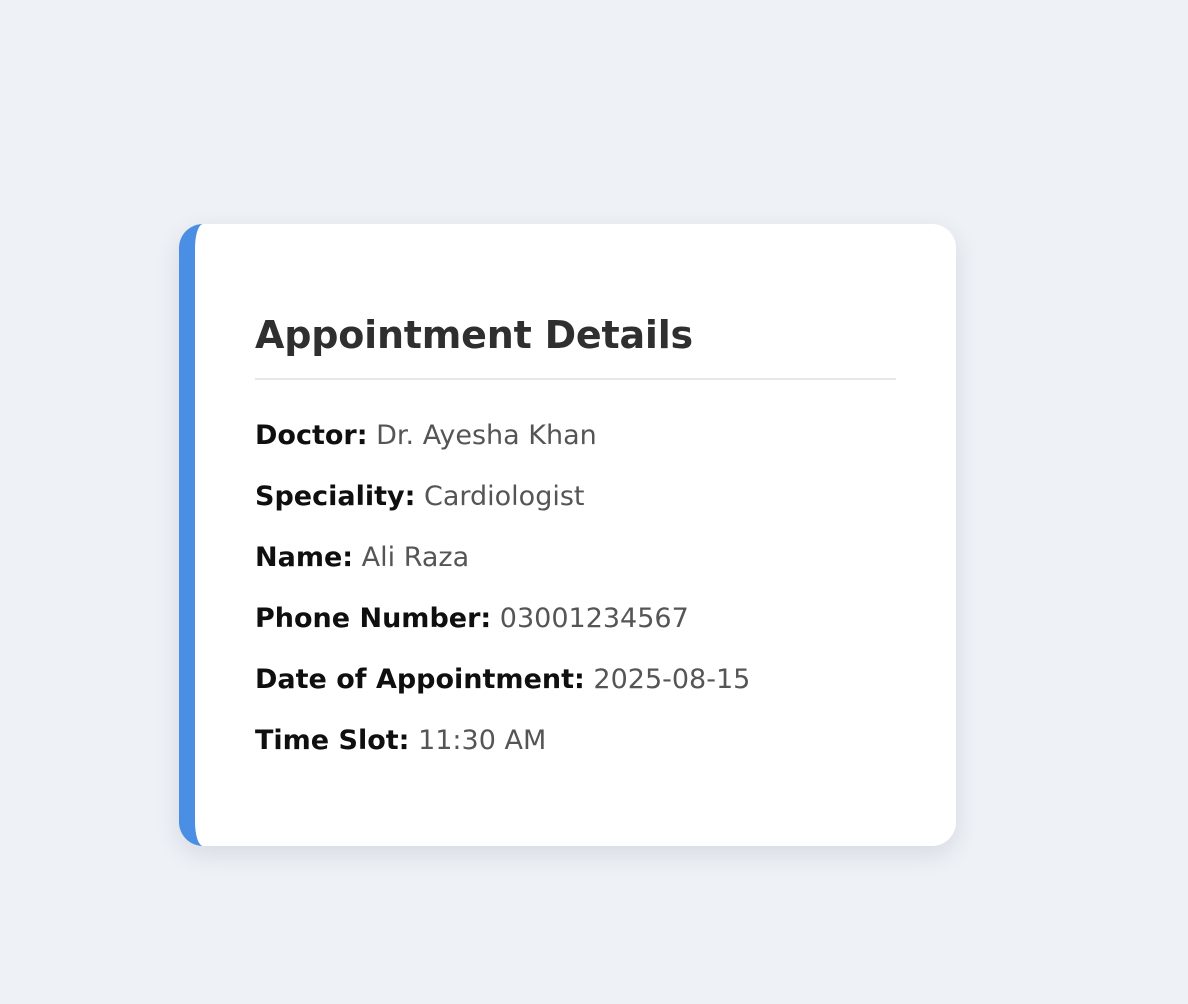 This screenshot has width=1188, height=1004. What do you see at coordinates (594, 618) in the screenshot?
I see `detail-value: 03001234567` at bounding box center [594, 618].